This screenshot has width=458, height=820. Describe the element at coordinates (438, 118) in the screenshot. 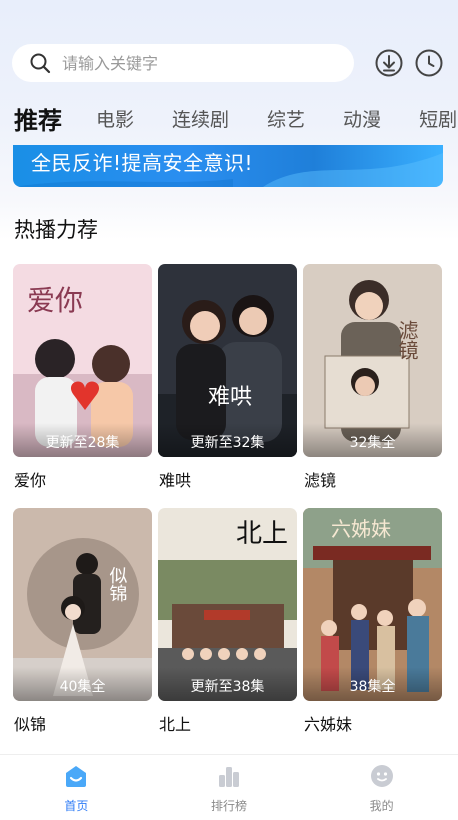

I see `tab-short-drama: 短剧` at that location.